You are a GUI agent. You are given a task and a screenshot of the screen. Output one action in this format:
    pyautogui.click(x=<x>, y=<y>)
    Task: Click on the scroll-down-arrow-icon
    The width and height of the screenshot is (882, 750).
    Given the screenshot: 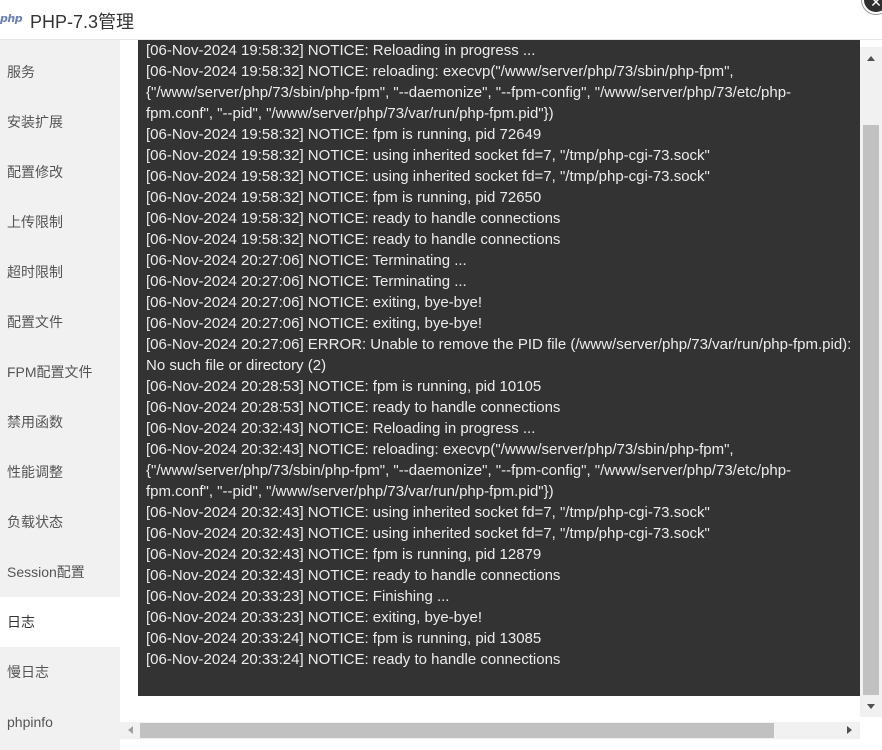 What is the action you would take?
    pyautogui.click(x=871, y=706)
    